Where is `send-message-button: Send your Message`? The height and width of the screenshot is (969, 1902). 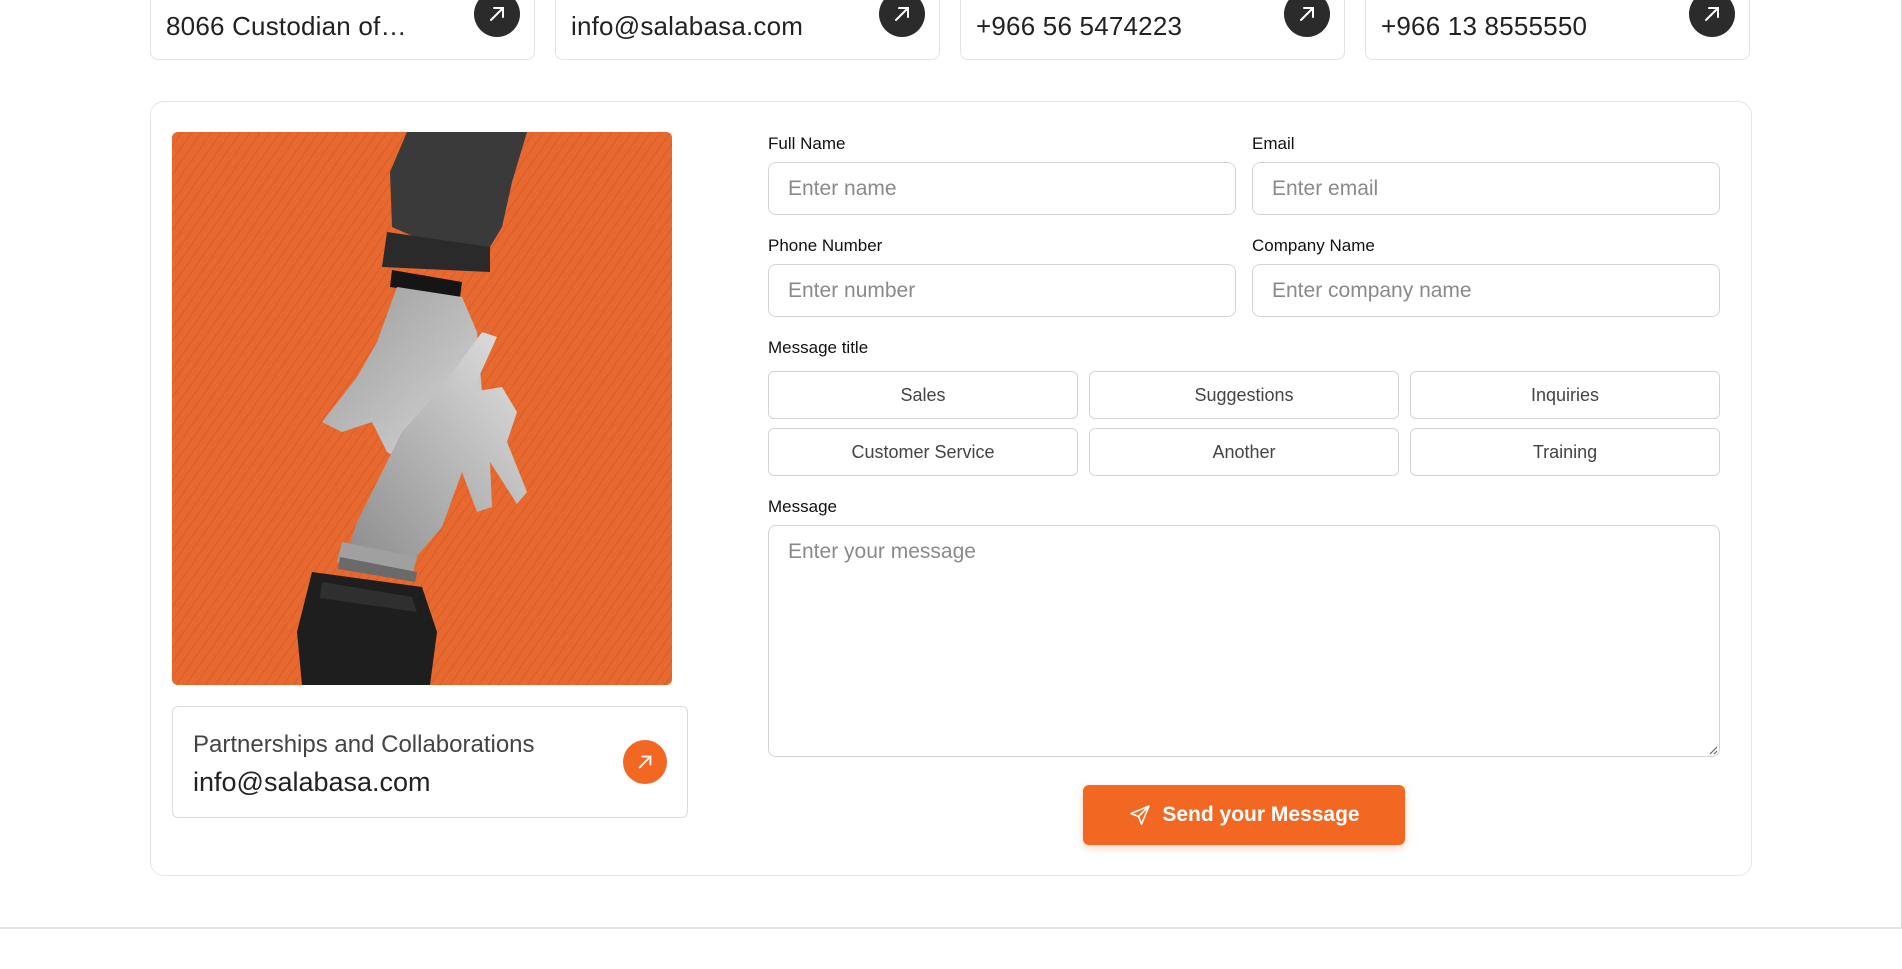
send-message-button: Send your Message is located at coordinates (1244, 815).